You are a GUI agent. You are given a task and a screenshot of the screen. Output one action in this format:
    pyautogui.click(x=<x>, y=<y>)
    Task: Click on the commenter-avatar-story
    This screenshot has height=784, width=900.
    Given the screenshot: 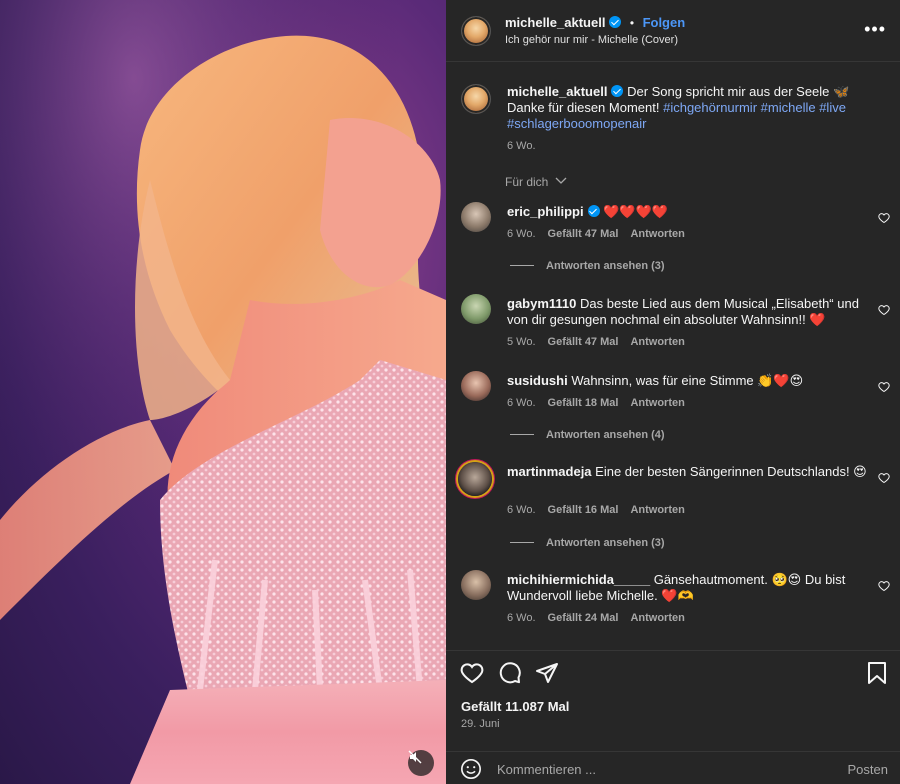 What is the action you would take?
    pyautogui.click(x=475, y=479)
    